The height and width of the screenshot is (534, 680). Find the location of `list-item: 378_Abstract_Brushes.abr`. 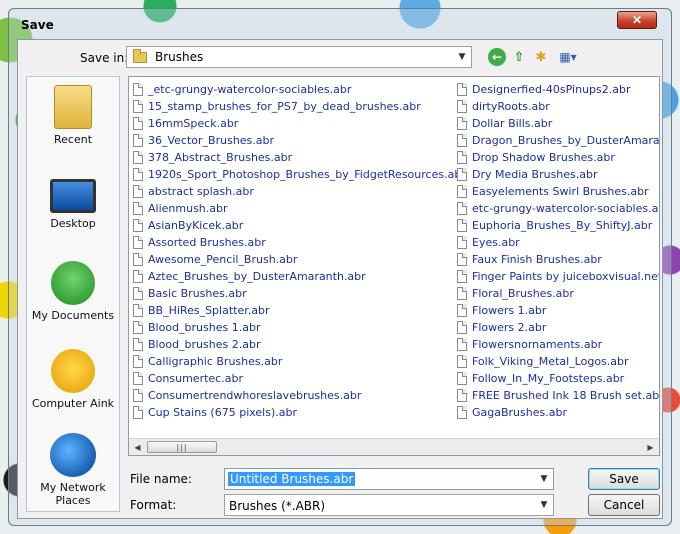

list-item: 378_Abstract_Brushes.abr is located at coordinates (293, 157).